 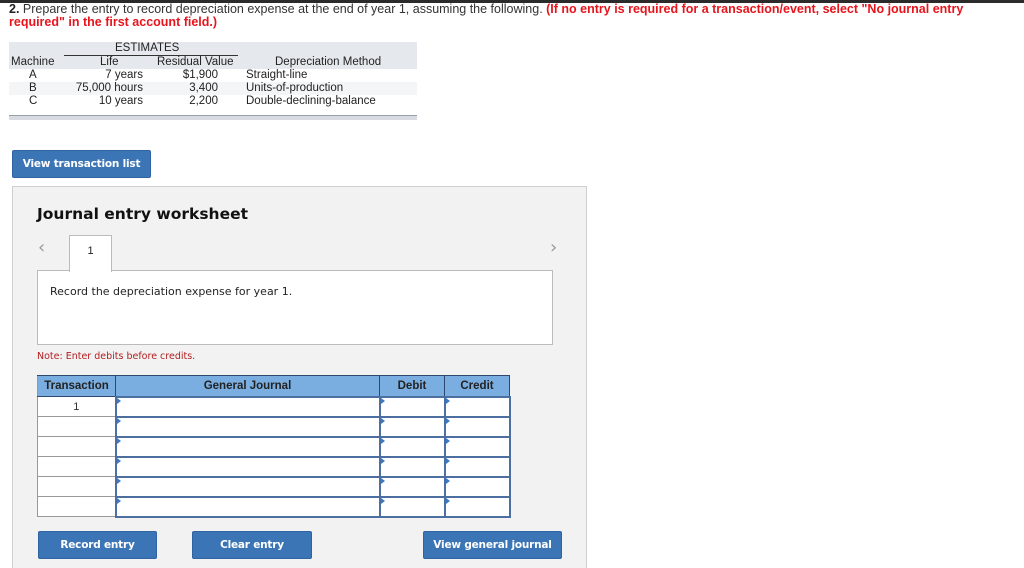 What do you see at coordinates (116, 356) in the screenshot?
I see `note-text: Note: Enter debits before credits.` at bounding box center [116, 356].